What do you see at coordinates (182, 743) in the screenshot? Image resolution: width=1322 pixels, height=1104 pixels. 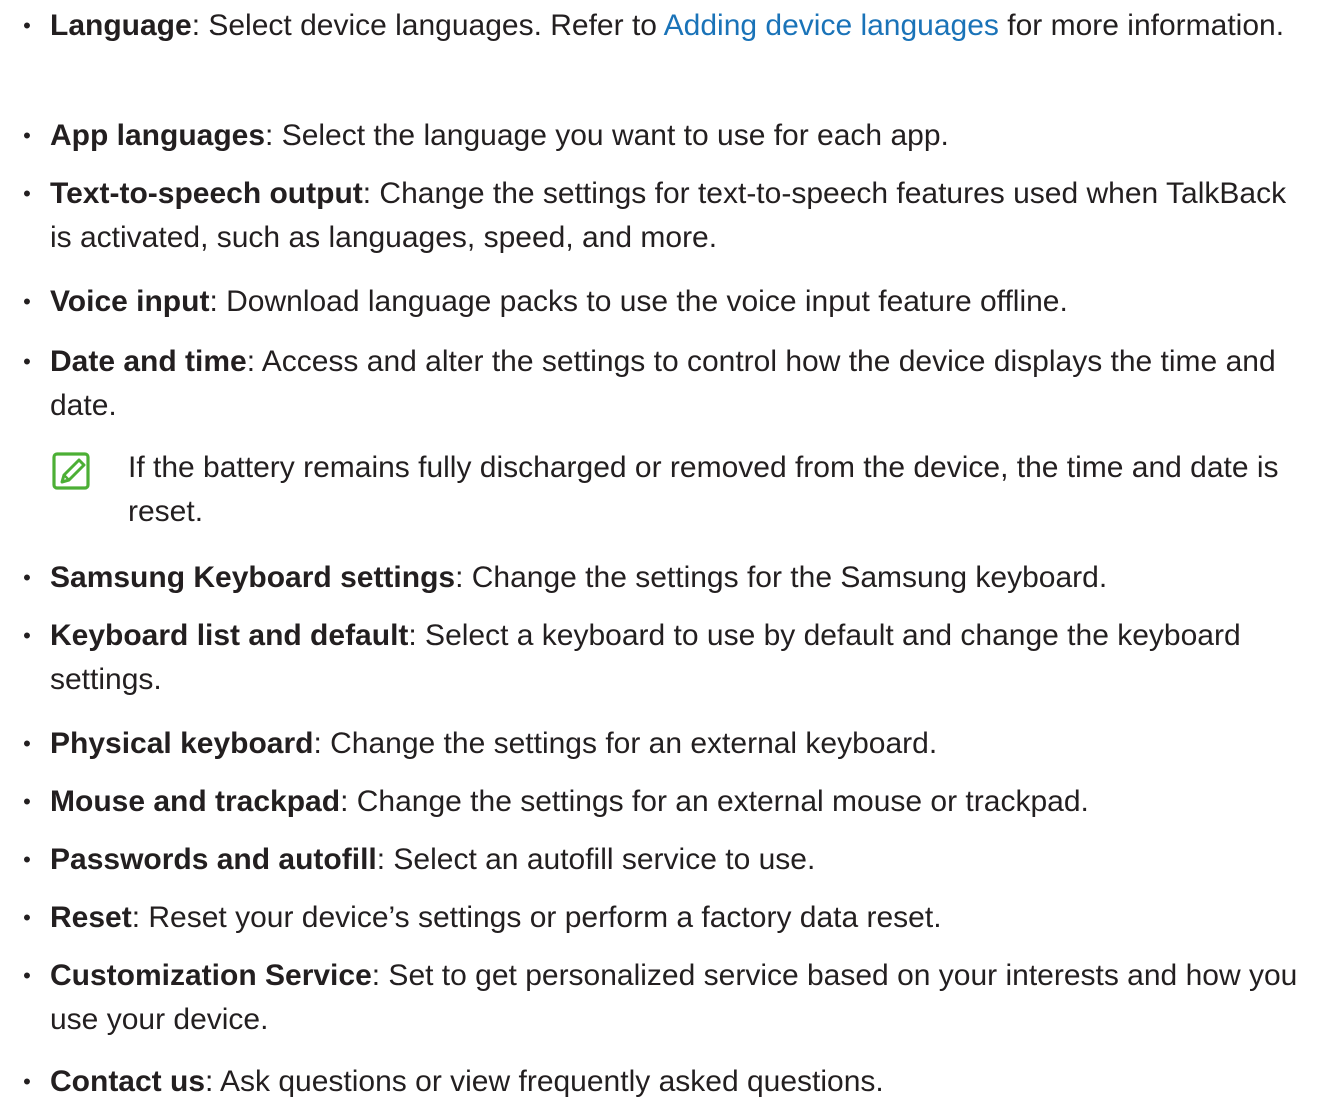 I see `item-term: Physical keyboard` at bounding box center [182, 743].